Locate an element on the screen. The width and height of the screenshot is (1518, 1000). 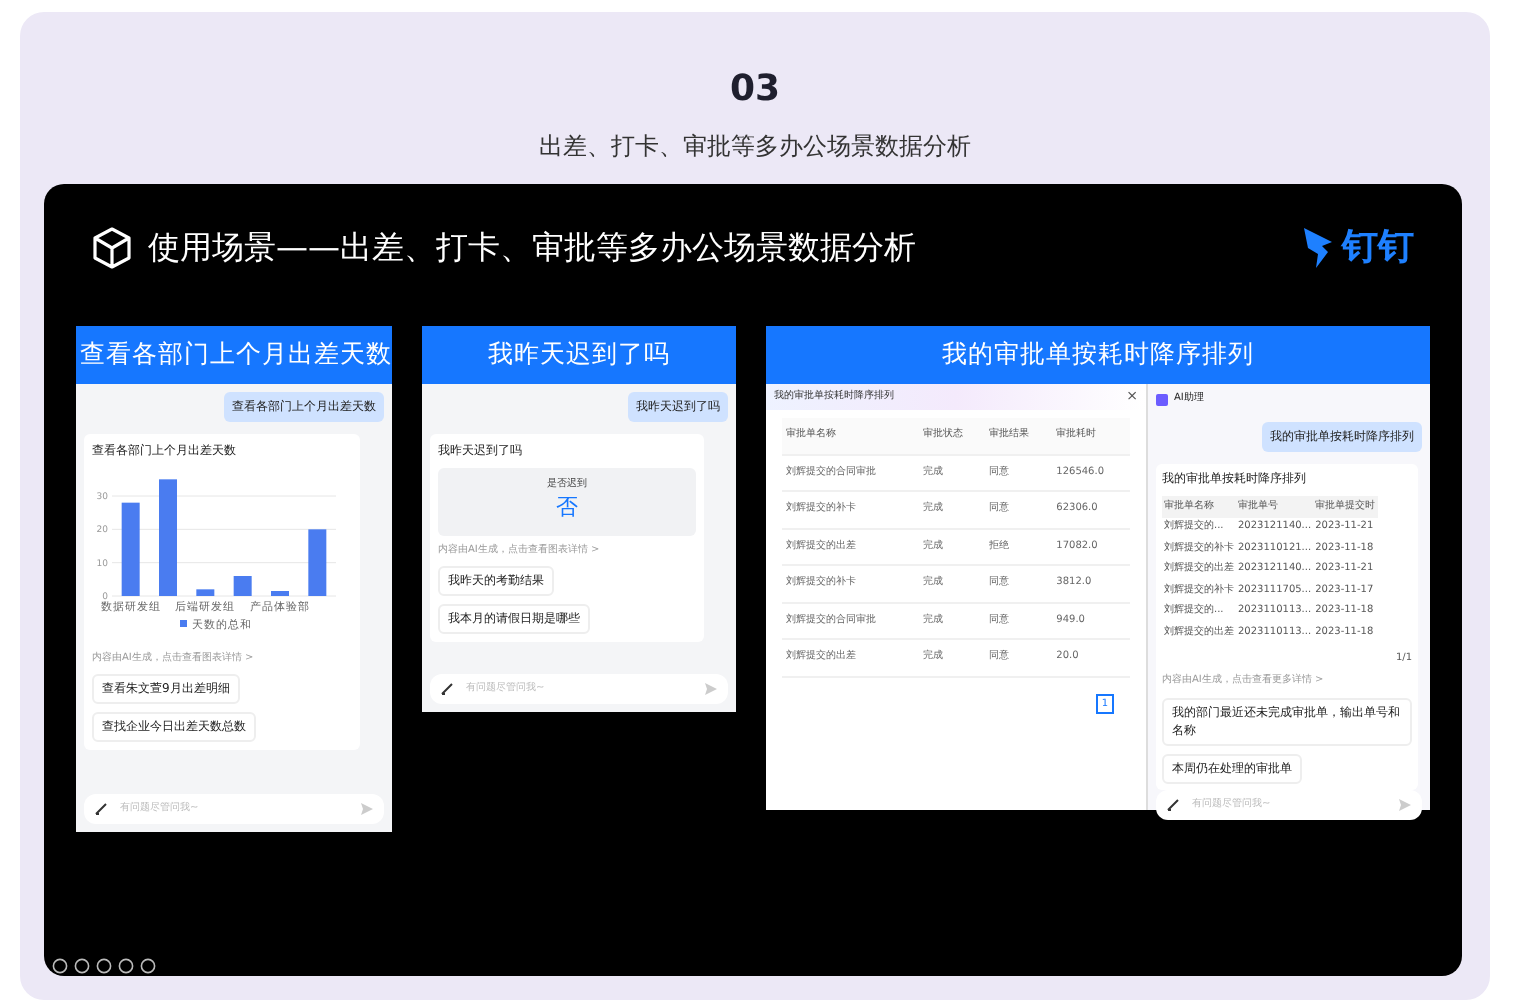
banner-title: 使用场景——出差、打卡、审批等多办公场景数据分析 is located at coordinates (532, 247).